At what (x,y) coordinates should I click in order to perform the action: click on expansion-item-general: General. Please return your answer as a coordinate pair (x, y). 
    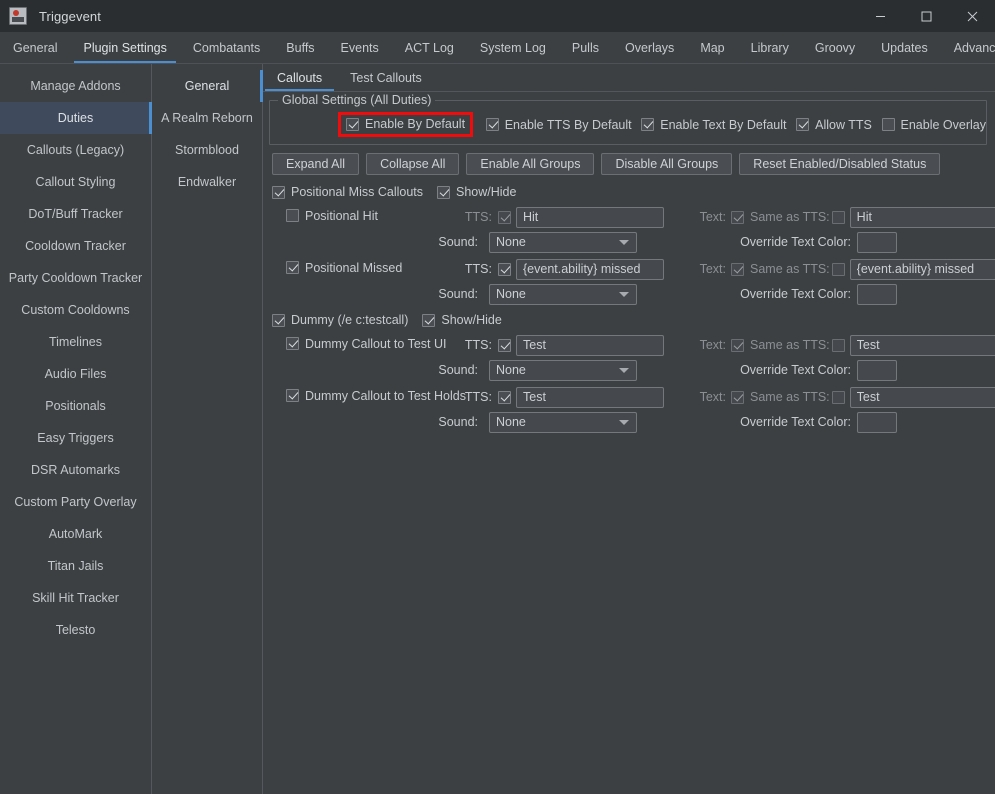
    Looking at the image, I should click on (207, 86).